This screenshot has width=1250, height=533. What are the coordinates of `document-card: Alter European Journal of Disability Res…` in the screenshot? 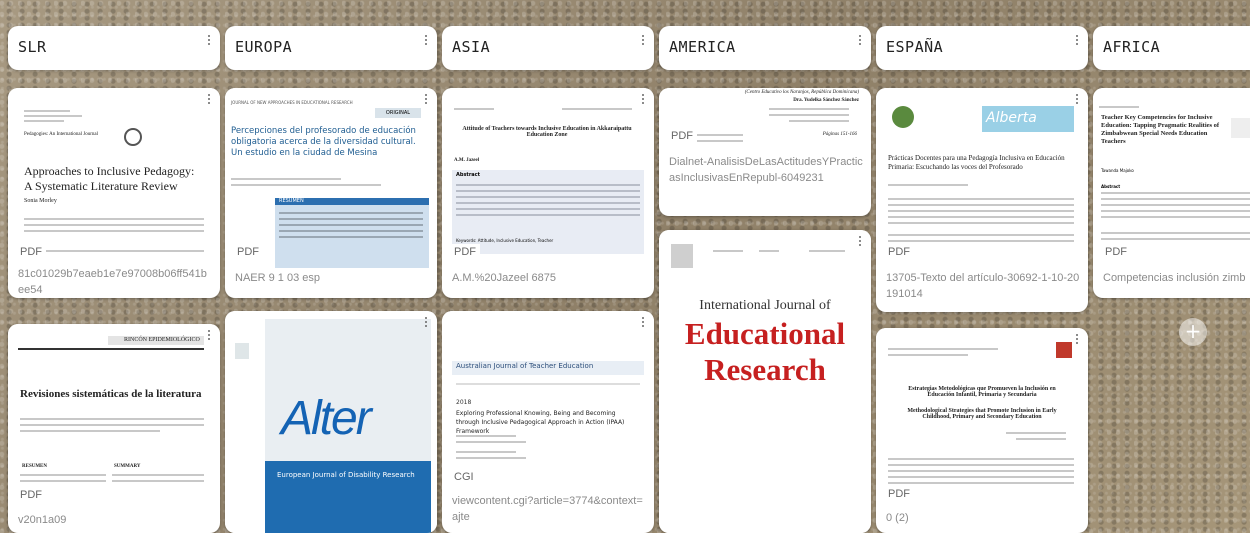 It's located at (331, 422).